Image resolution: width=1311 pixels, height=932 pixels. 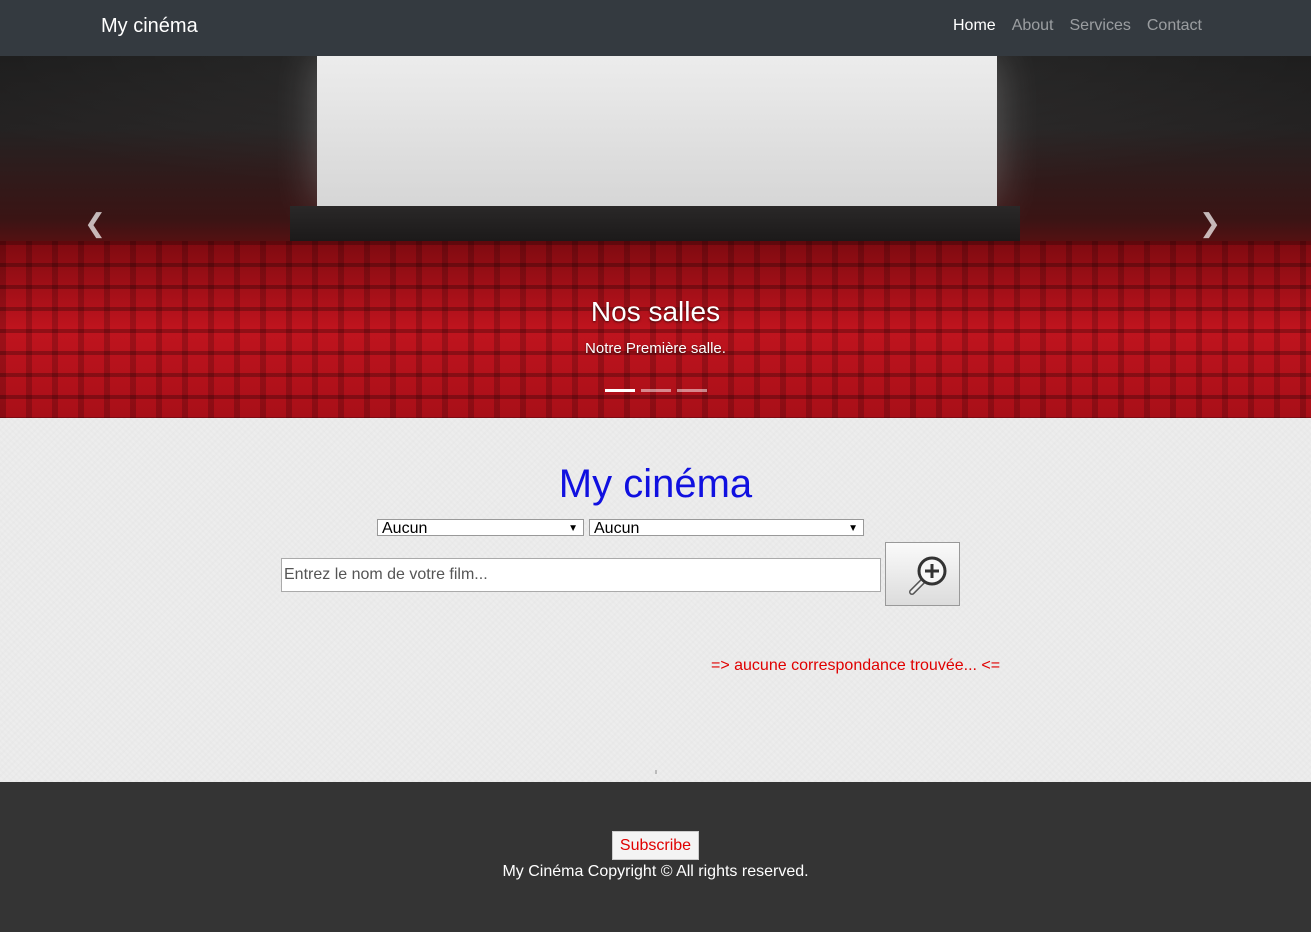 I want to click on nav-links: Home About Services Contact, so click(x=1077, y=26).